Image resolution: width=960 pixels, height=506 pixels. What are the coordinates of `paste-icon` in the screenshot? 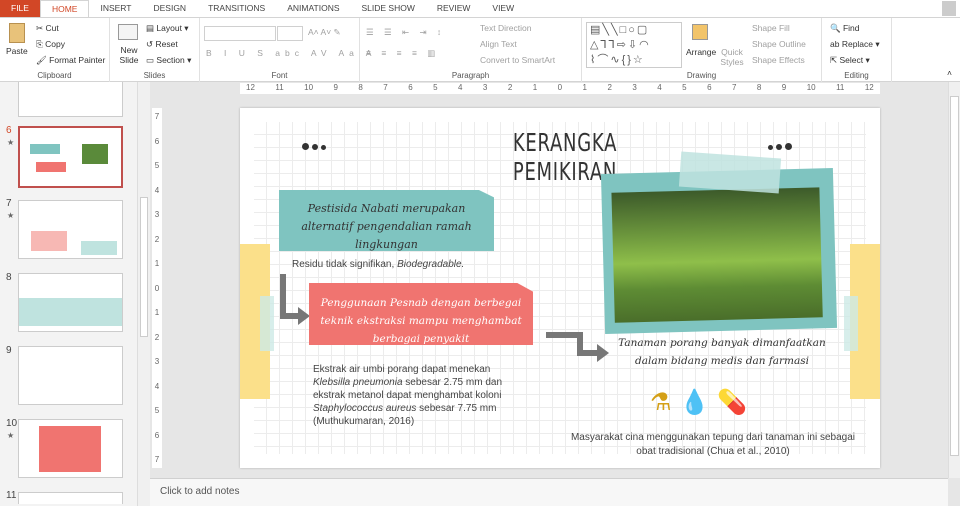 It's located at (17, 33).